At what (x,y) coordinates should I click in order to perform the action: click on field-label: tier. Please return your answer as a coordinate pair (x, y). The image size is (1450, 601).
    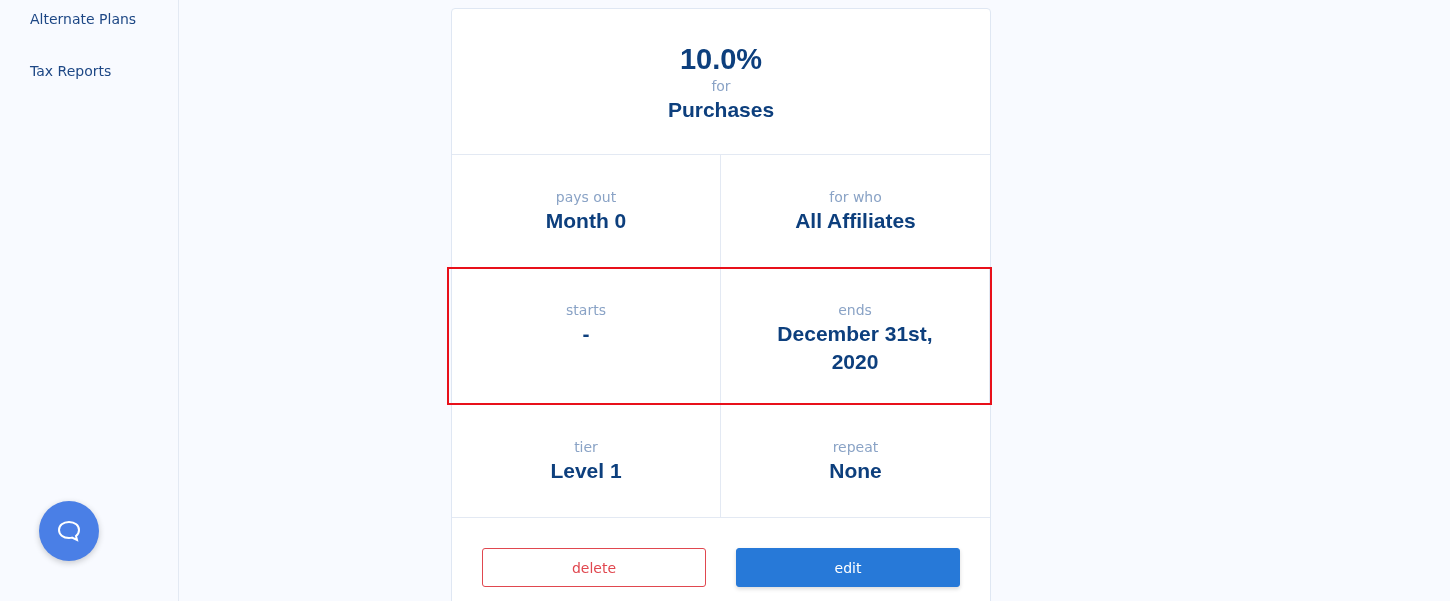
    Looking at the image, I should click on (586, 447).